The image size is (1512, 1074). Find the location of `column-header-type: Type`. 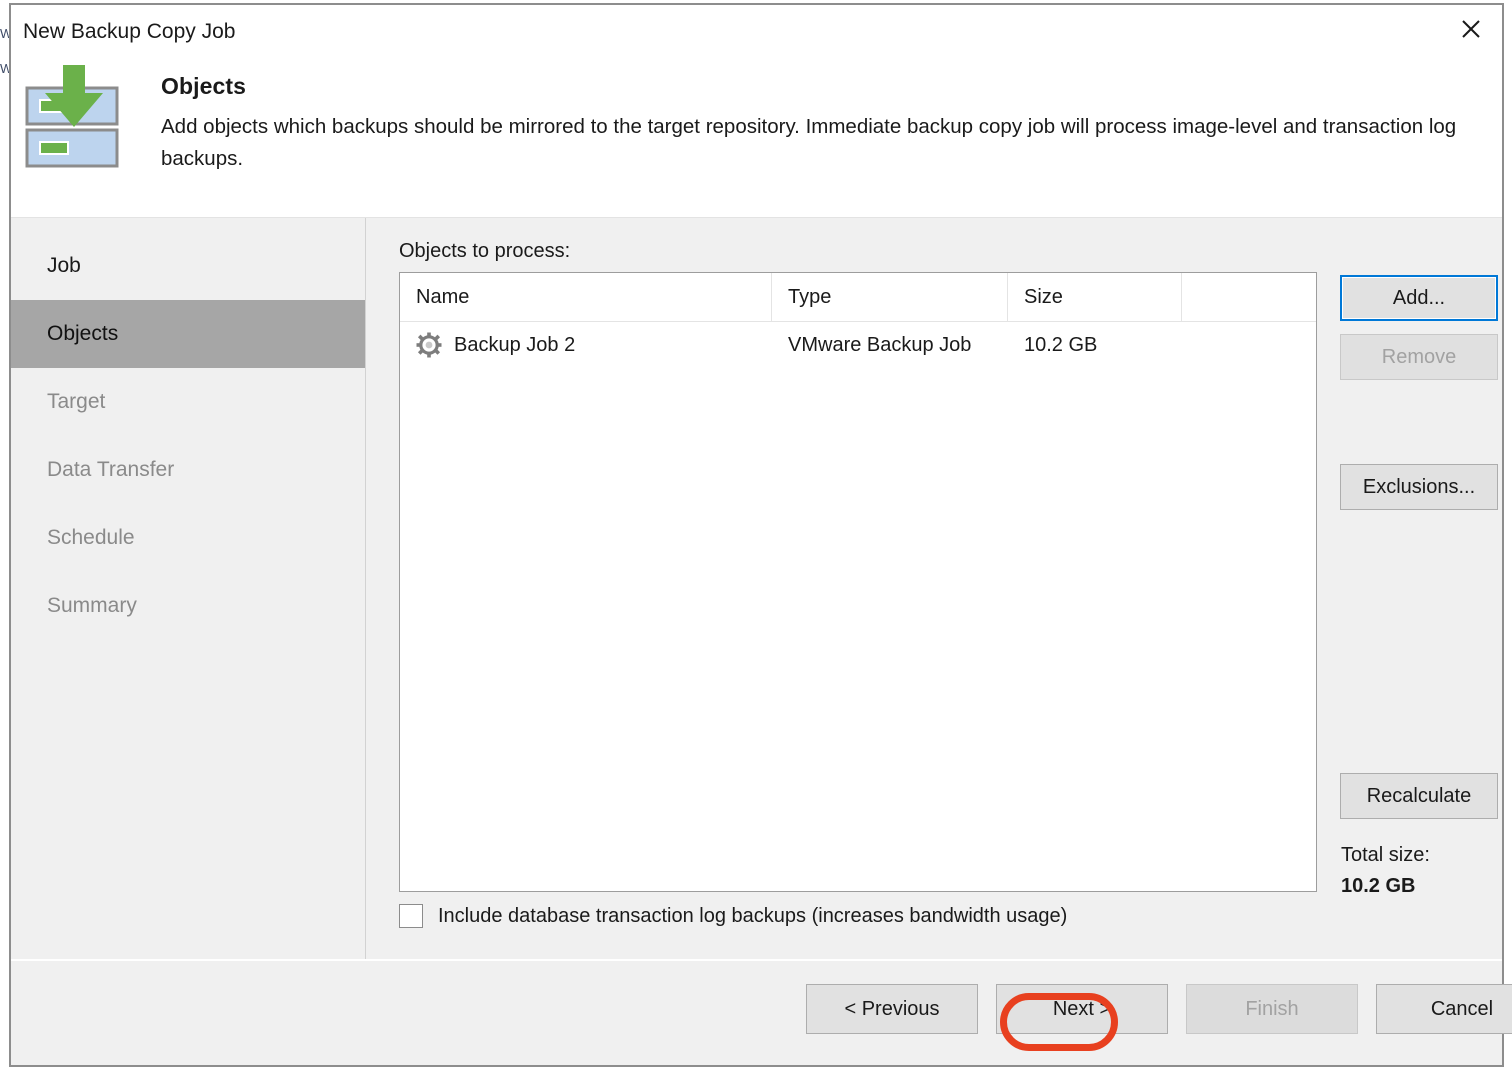

column-header-type: Type is located at coordinates (890, 297).